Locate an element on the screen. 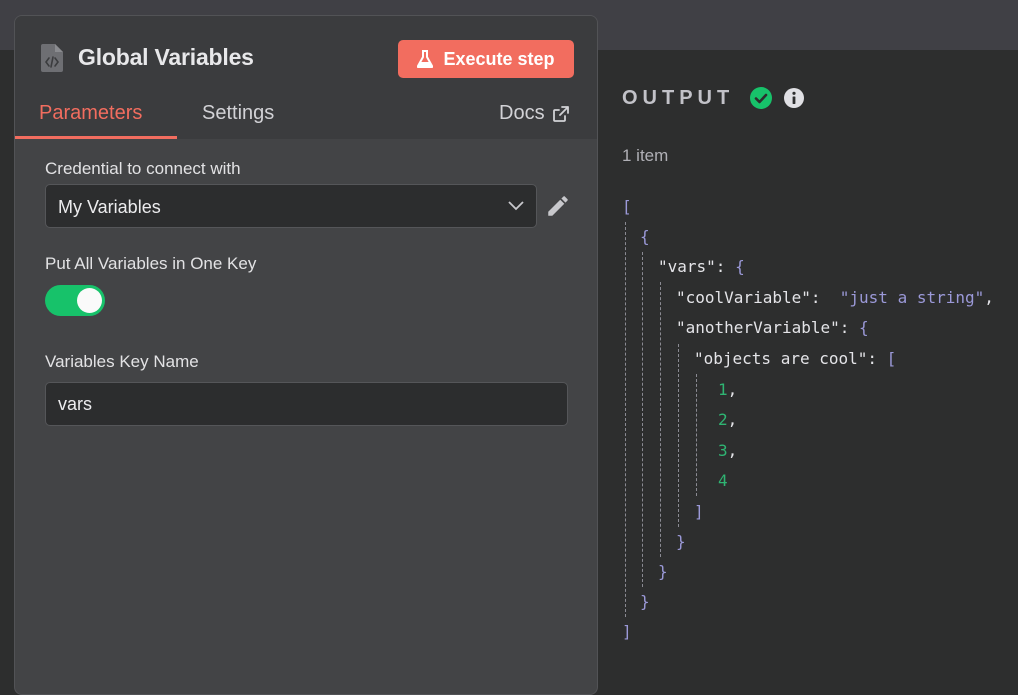 The height and width of the screenshot is (695, 1018). json-line: 1, is located at coordinates (728, 389).